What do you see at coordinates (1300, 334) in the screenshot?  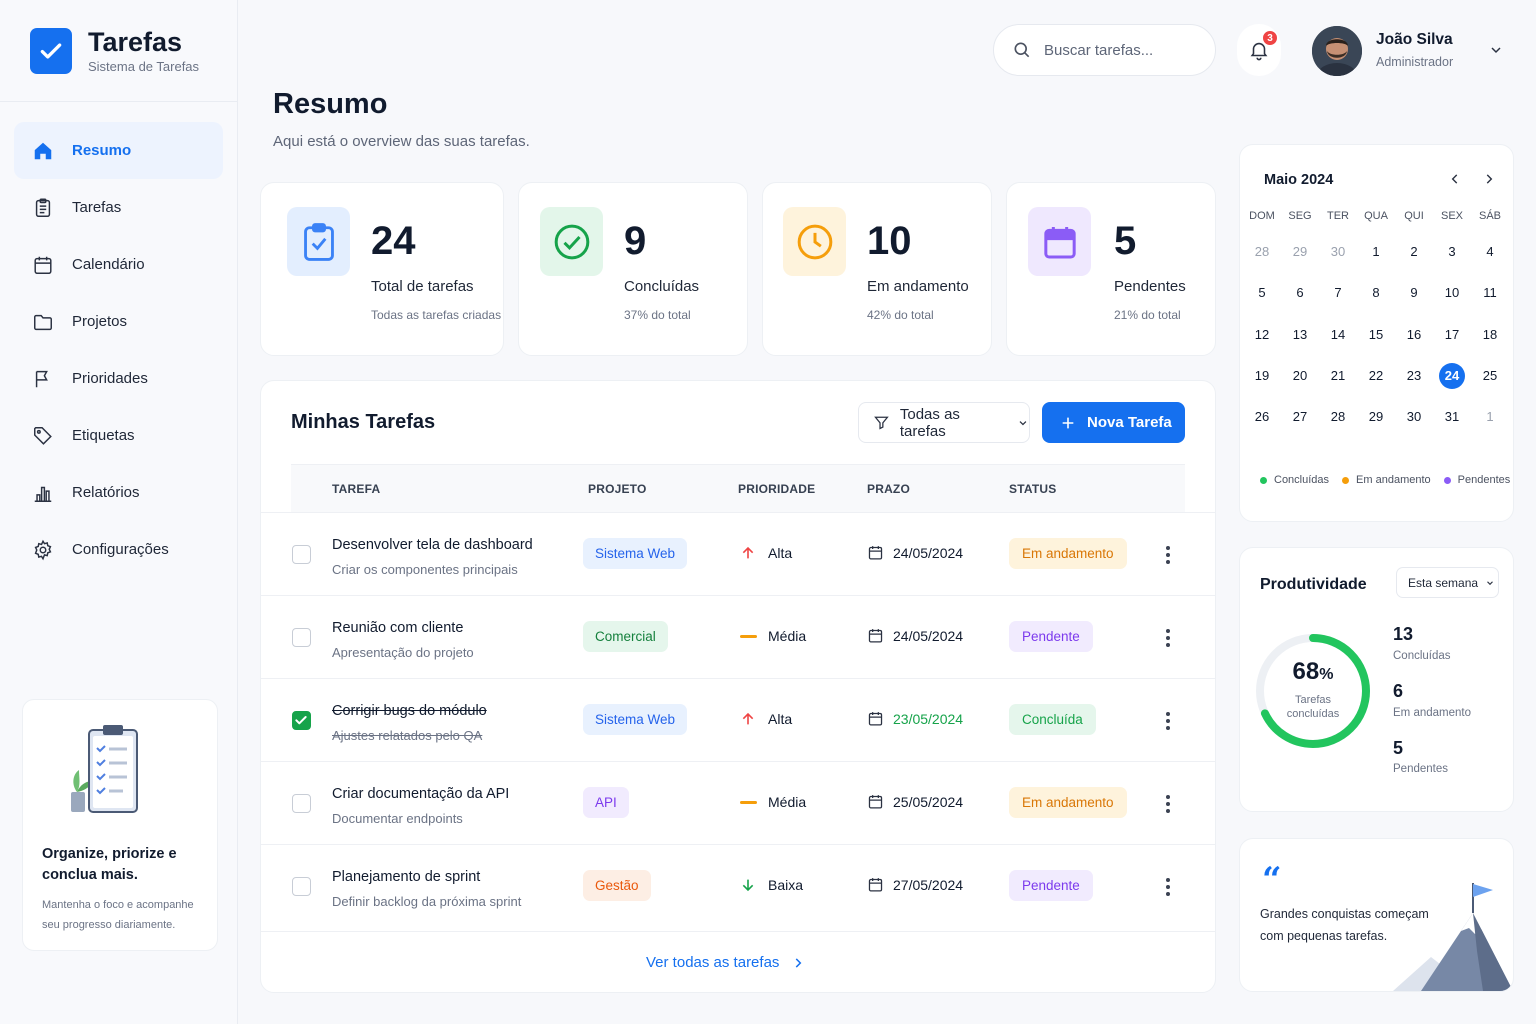 I see `calendar-day: 13` at bounding box center [1300, 334].